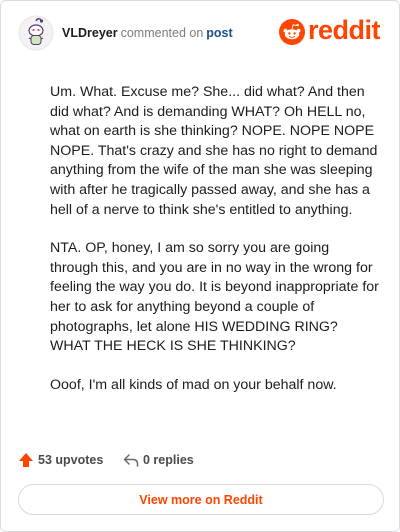 The height and width of the screenshot is (532, 400). What do you see at coordinates (131, 460) in the screenshot?
I see `reply-arrow-icon` at bounding box center [131, 460].